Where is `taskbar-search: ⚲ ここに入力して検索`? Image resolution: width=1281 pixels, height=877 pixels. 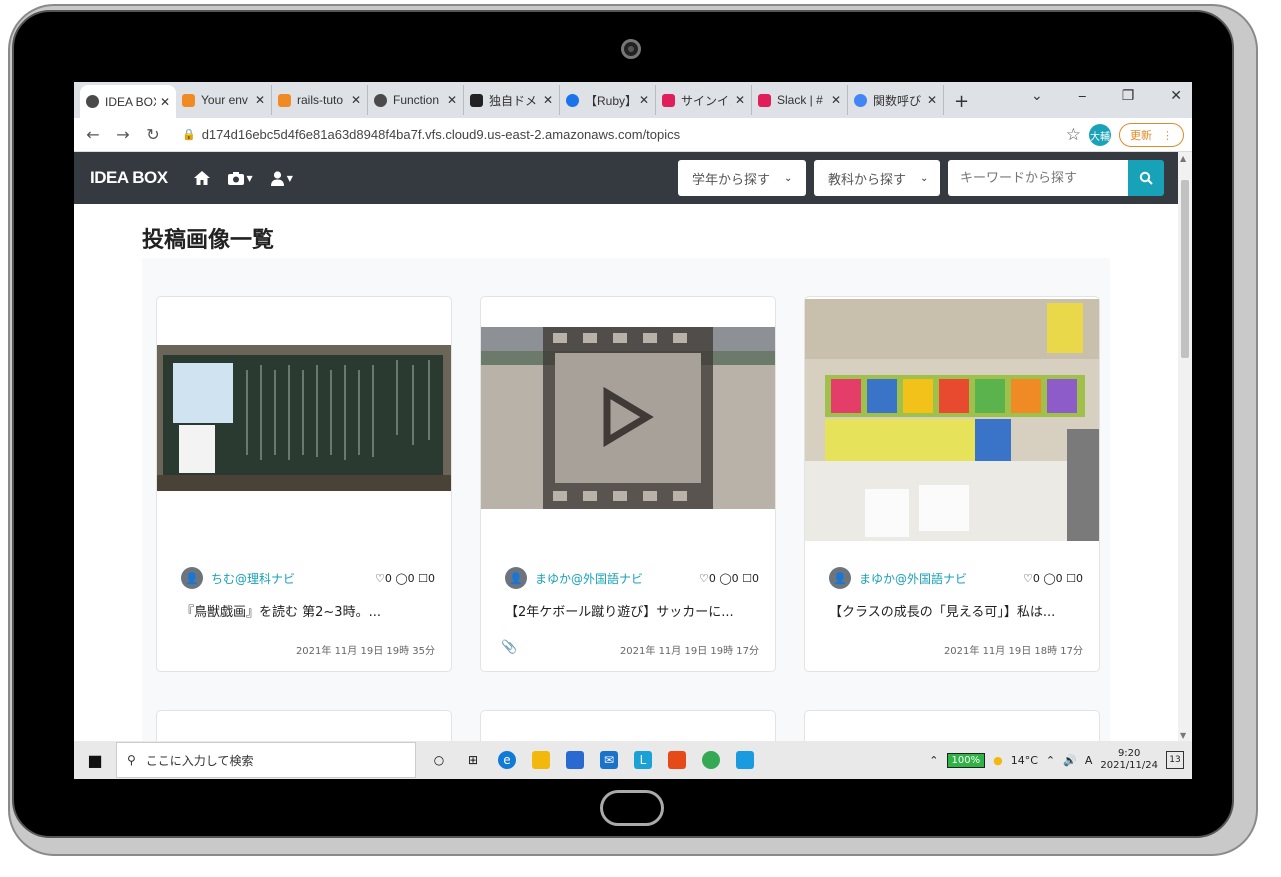 taskbar-search: ⚲ ここに入力して検索 is located at coordinates (266, 760).